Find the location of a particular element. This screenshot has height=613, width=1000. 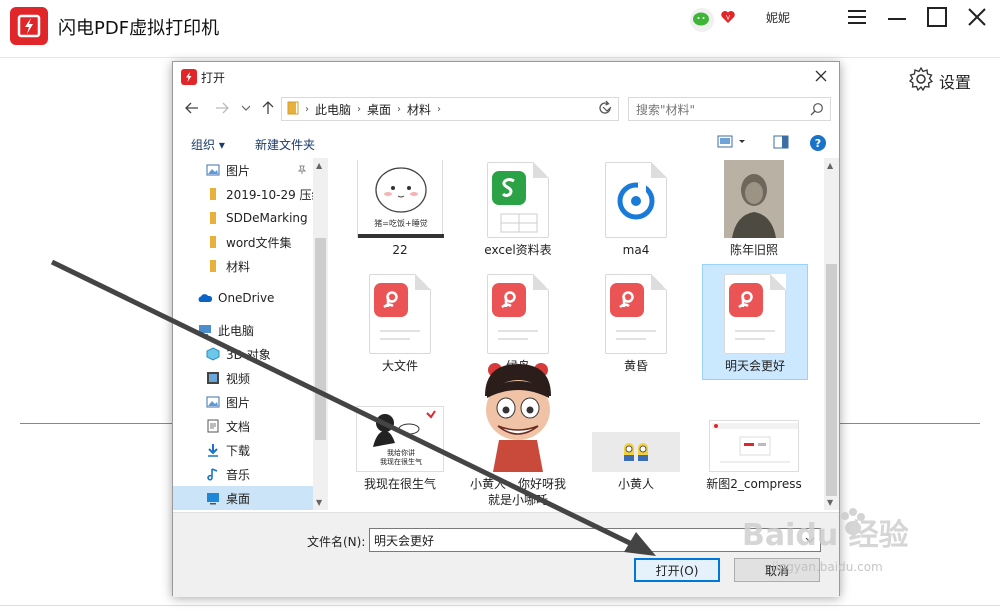

file-item: 小黄人 - 你好呀我就是小哪吒 is located at coordinates (518, 431).